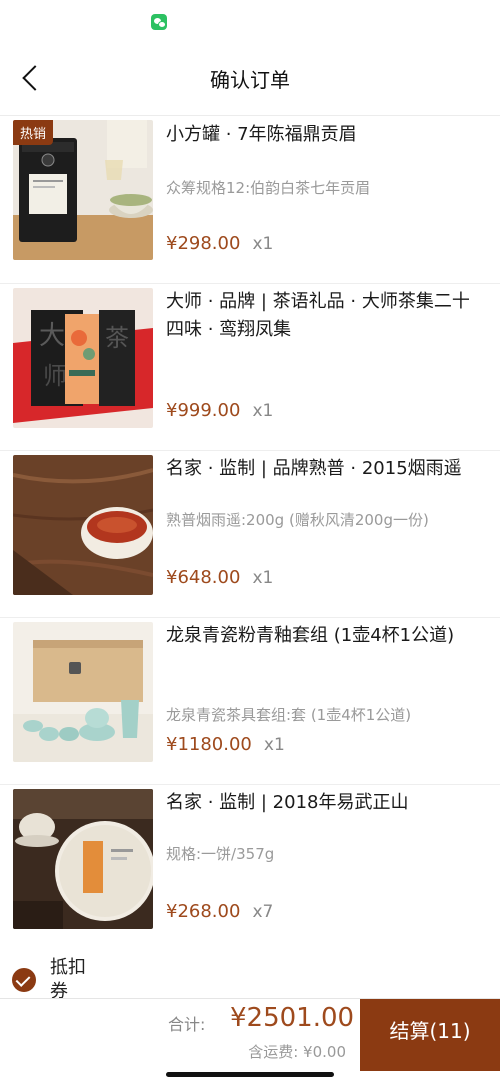 The width and height of the screenshot is (500, 1083). What do you see at coordinates (314, 468) in the screenshot?
I see `product-name: 名家 · 监制 | 品牌熟普 · 2015烟雨遥` at bounding box center [314, 468].